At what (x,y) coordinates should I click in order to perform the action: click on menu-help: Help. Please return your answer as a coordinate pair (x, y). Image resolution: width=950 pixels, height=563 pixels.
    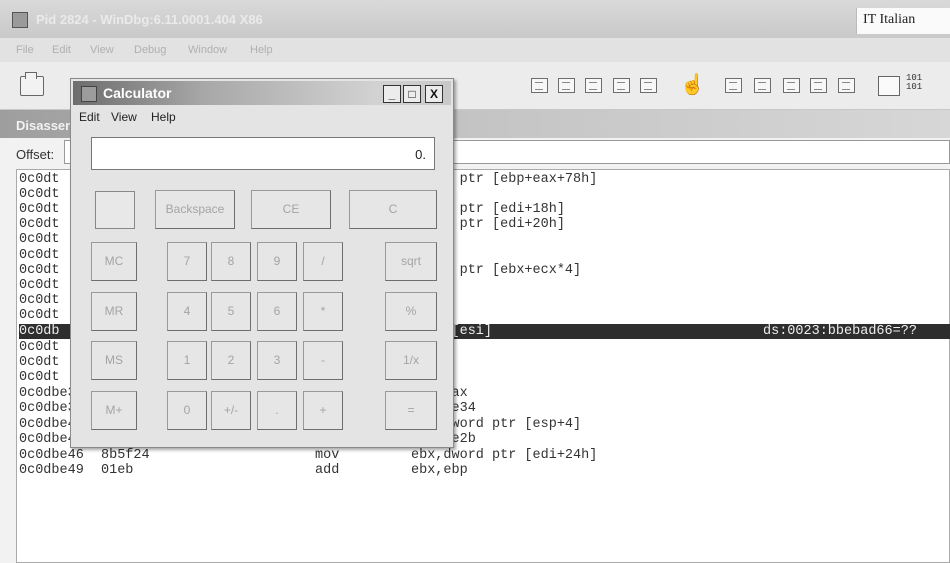
    Looking at the image, I should click on (261, 50).